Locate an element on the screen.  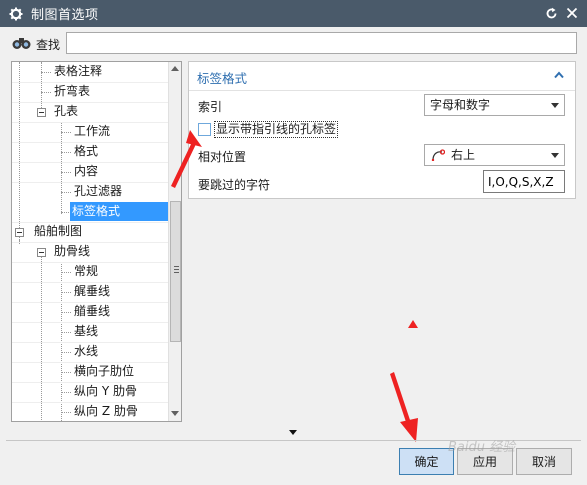
tree-item-label: 艏垂线 is located at coordinates (92, 311).